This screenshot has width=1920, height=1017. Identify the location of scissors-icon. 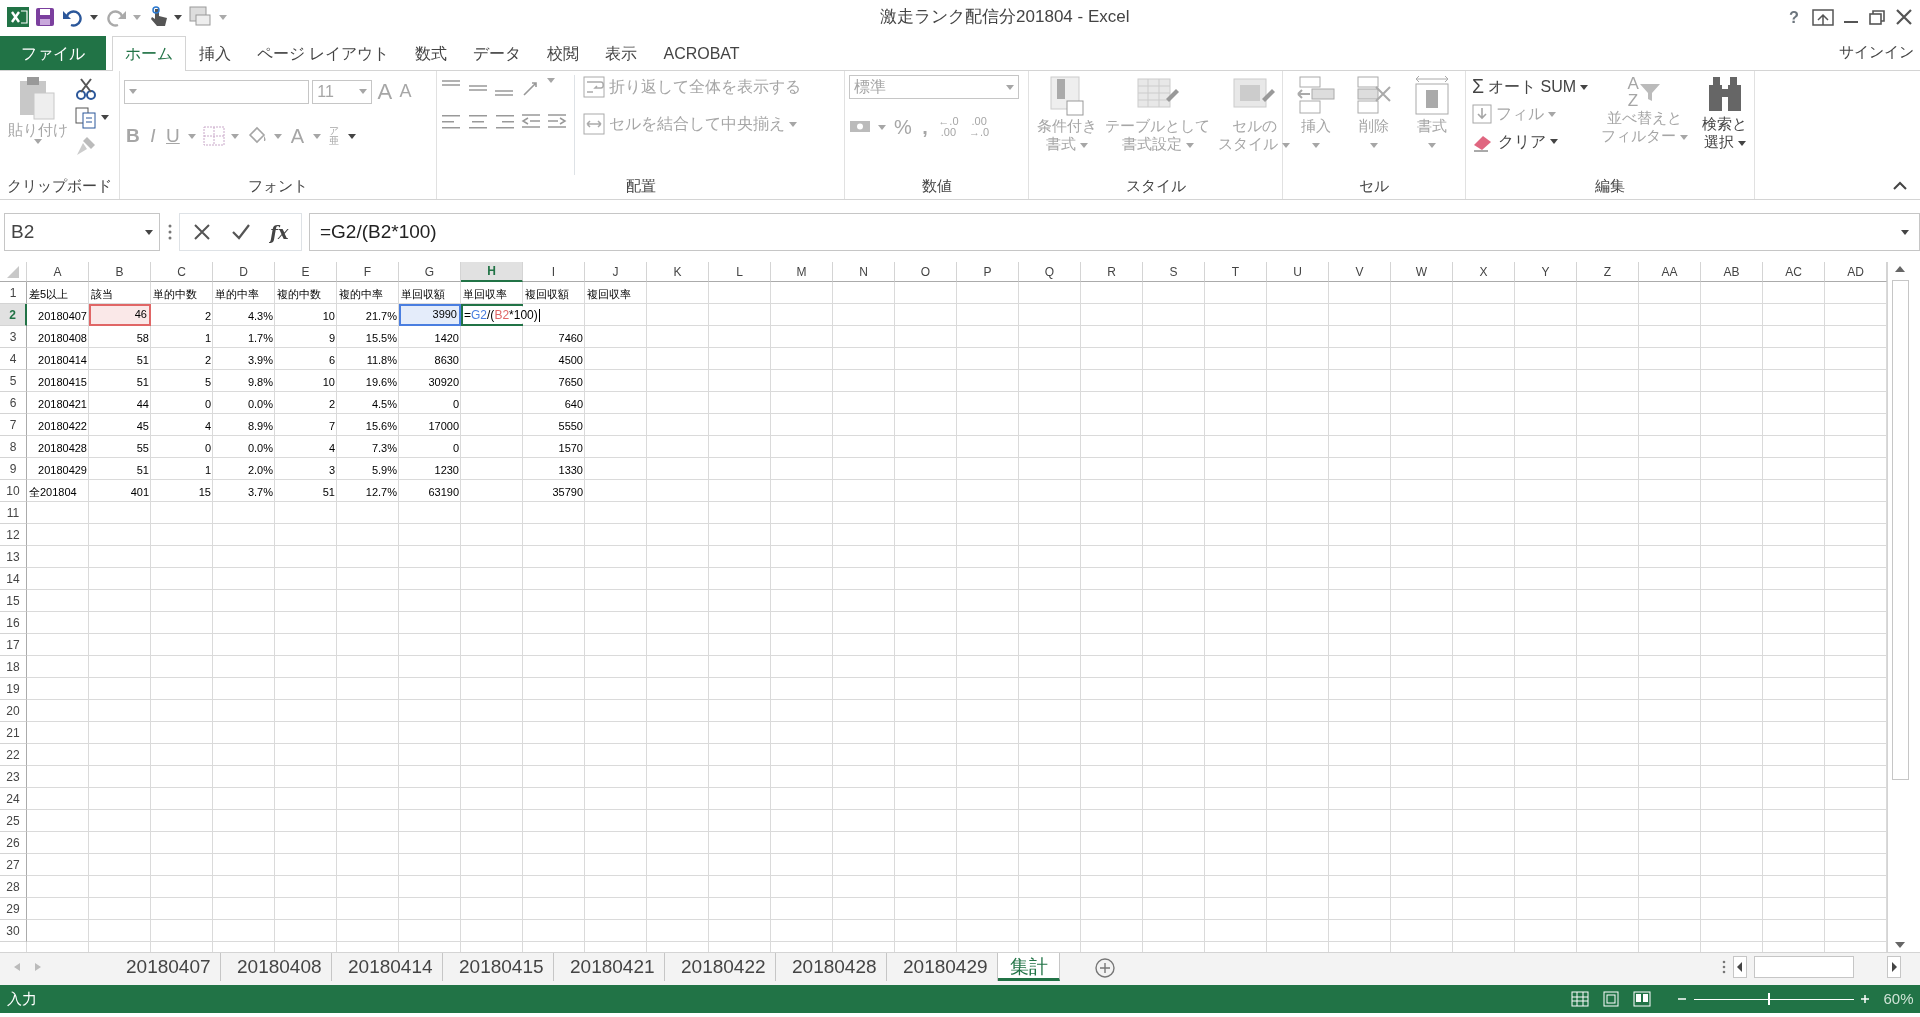
(86, 89).